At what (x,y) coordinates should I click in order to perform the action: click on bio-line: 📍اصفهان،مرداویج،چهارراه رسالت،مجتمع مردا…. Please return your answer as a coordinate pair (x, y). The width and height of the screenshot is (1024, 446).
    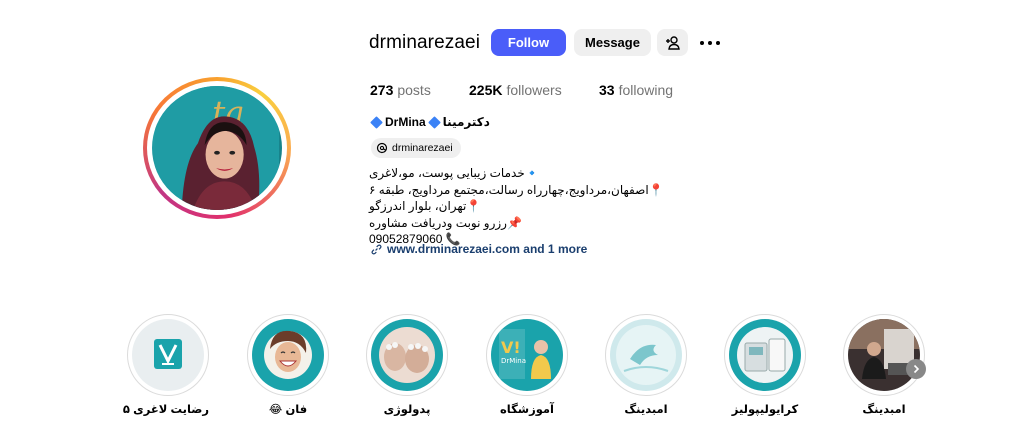
    Looking at the image, I should click on (516, 189).